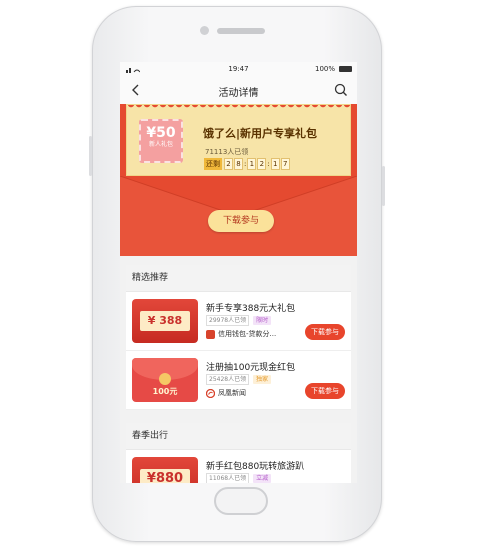 The width and height of the screenshot is (479, 550). Describe the element at coordinates (324, 69) in the screenshot. I see `battery-percent: 100%` at that location.